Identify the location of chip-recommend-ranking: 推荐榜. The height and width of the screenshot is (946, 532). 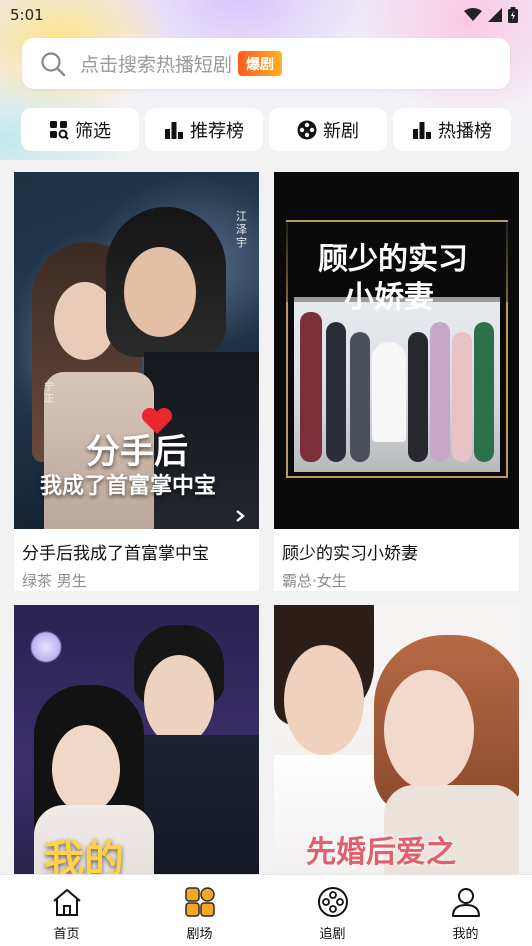
(204, 129).